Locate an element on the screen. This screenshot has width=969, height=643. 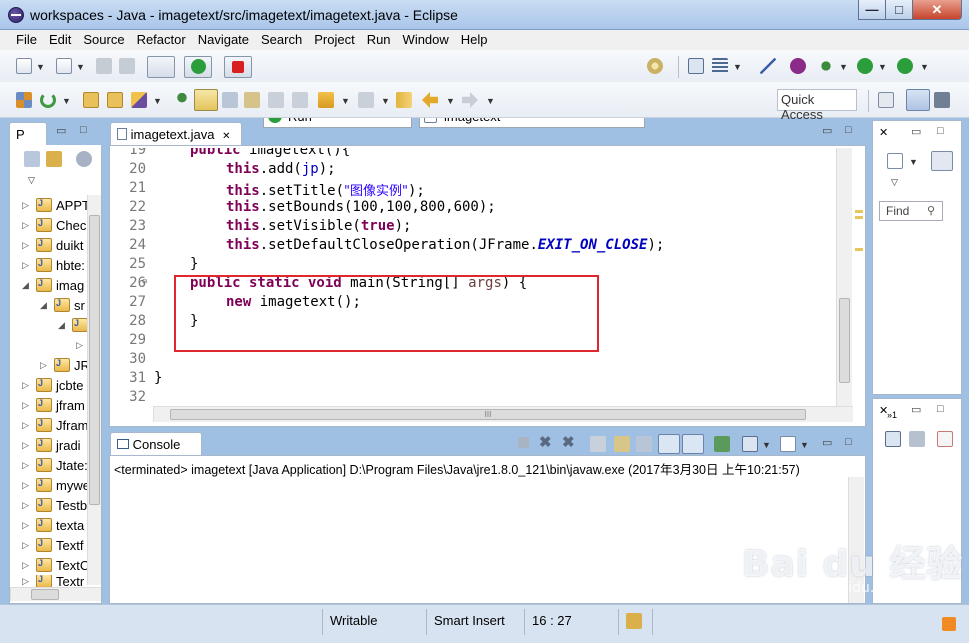
scroll-thumb: III is located at coordinates (488, 414).